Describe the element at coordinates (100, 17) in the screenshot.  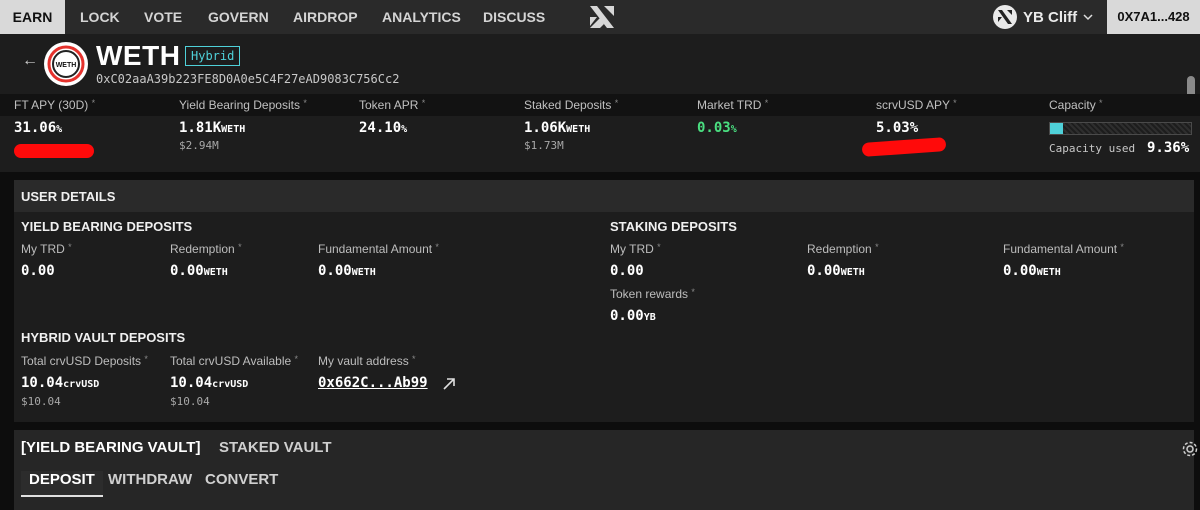
I see `nav-lock: LOCK` at that location.